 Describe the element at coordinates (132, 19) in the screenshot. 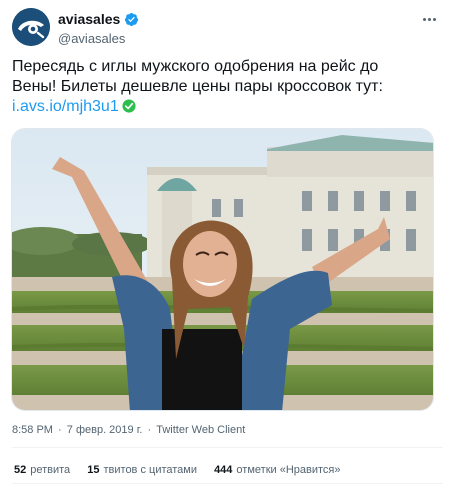

I see `verified-badge-icon` at that location.